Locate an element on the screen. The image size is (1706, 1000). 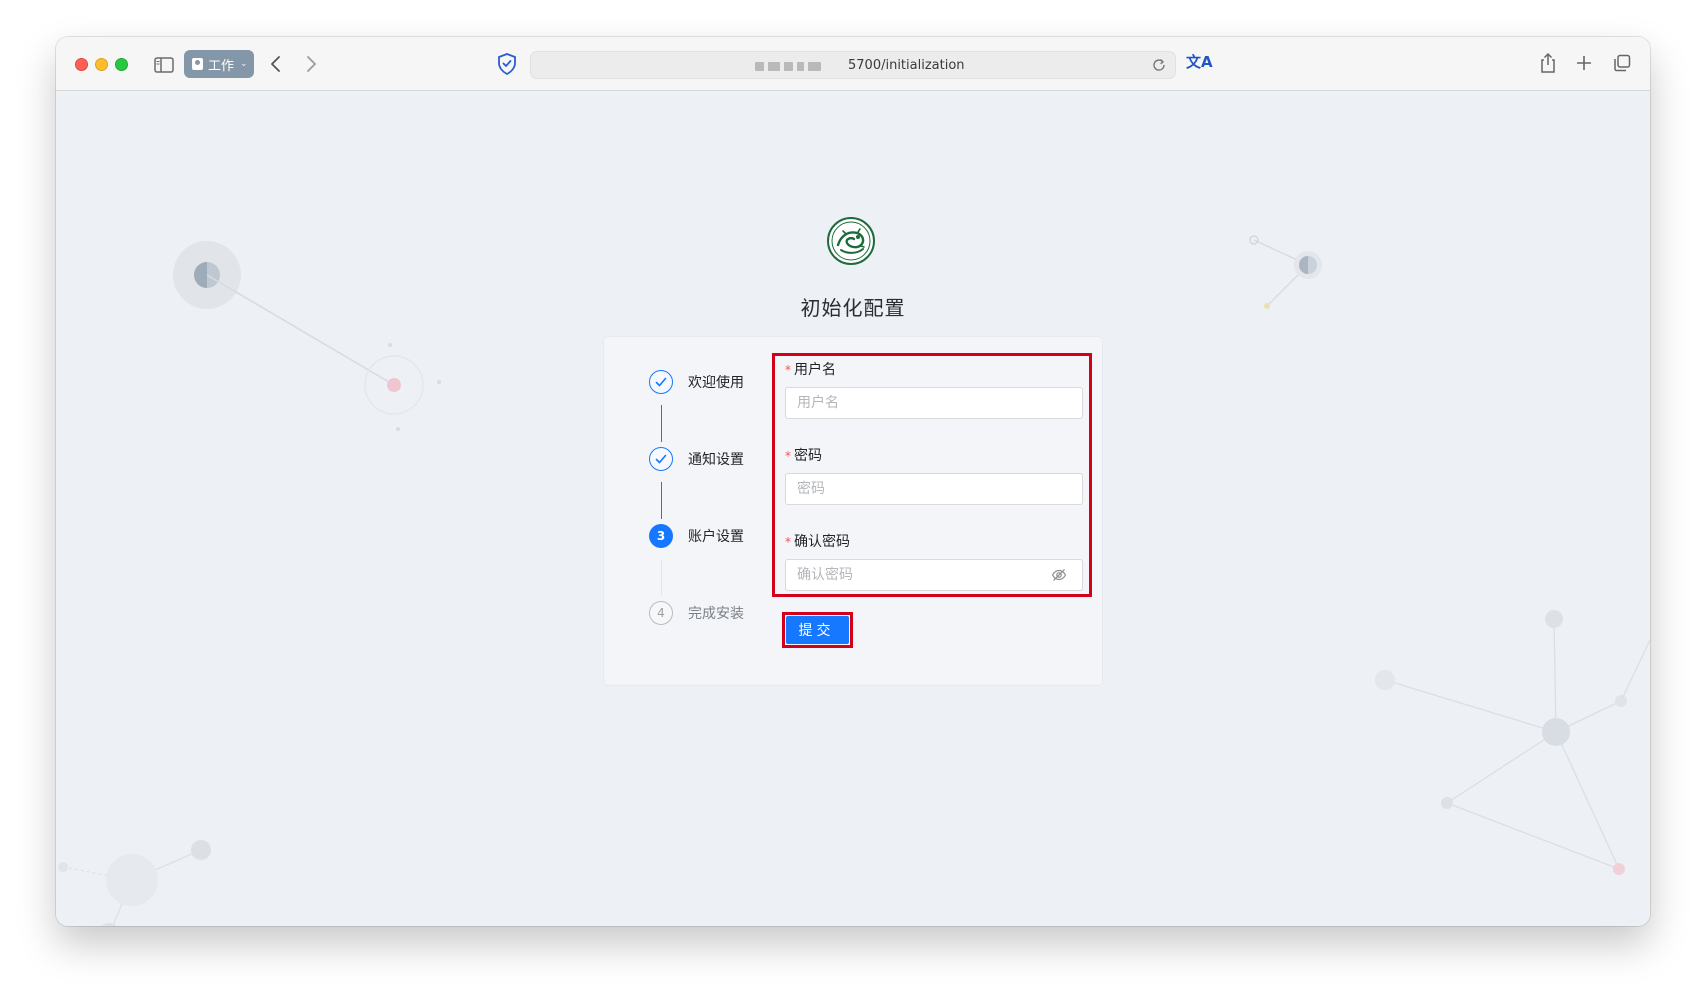
submit-highlight: 提交 is located at coordinates (817, 630).